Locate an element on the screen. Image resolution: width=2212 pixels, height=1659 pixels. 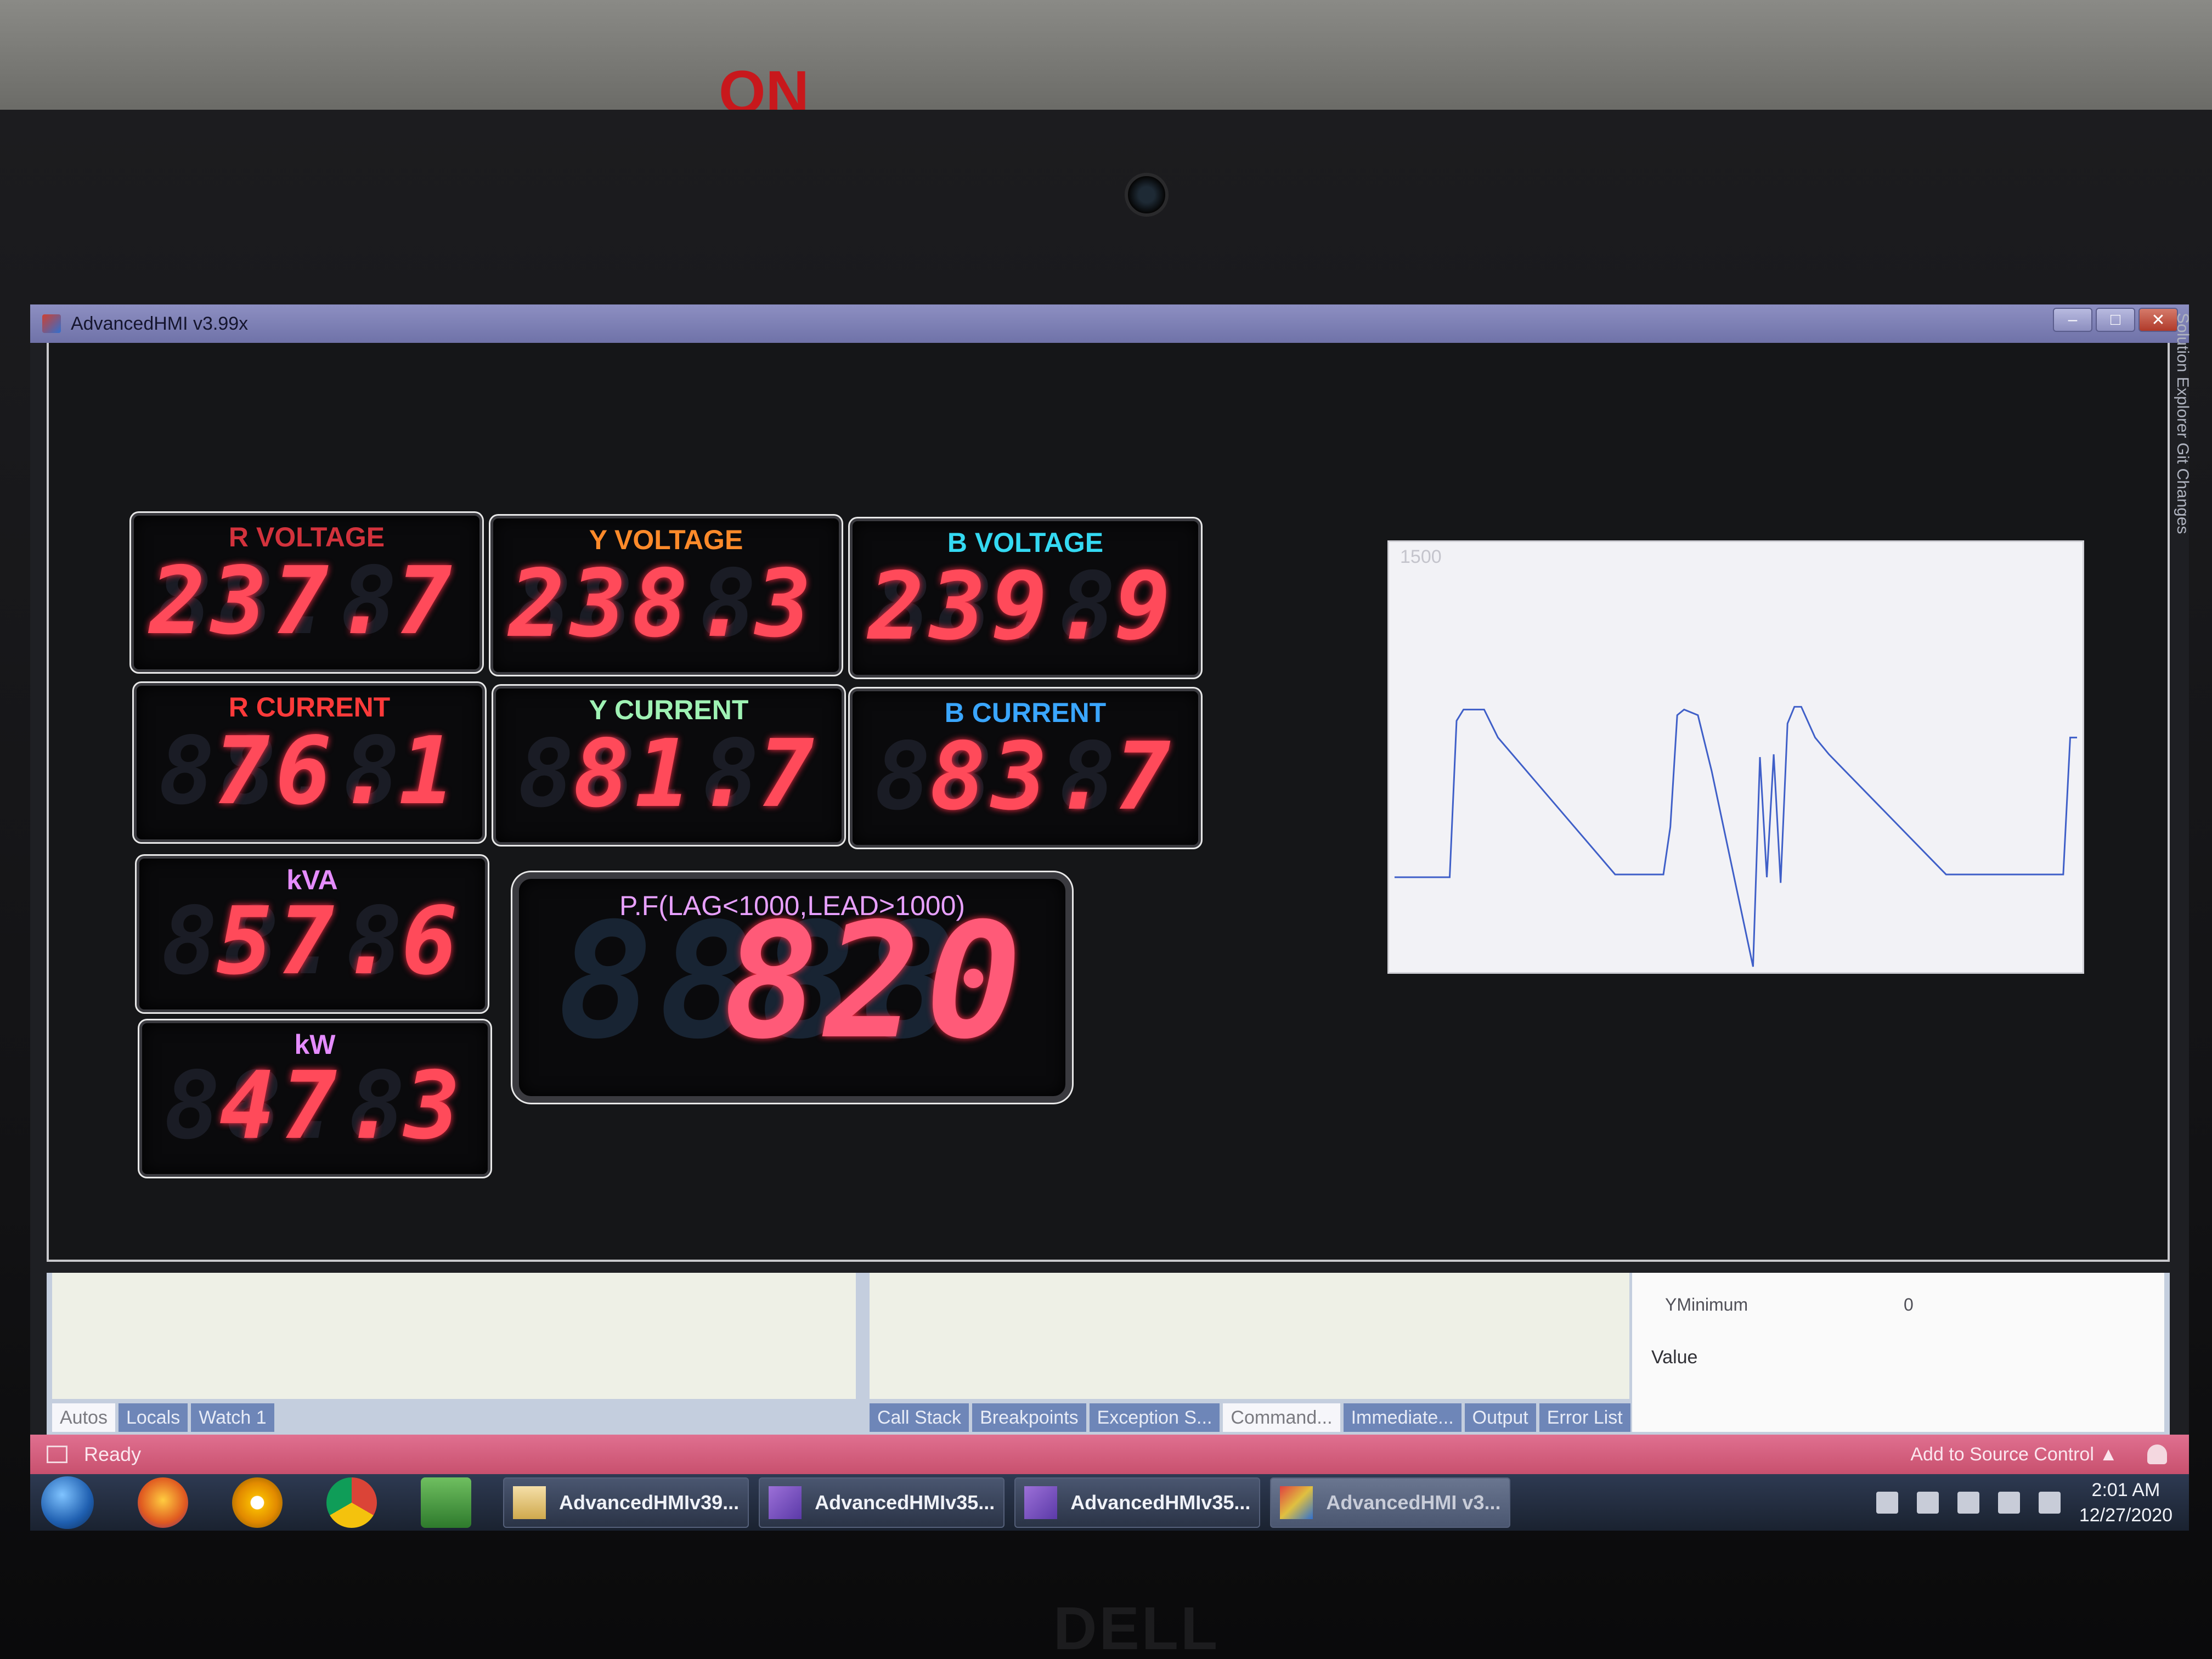
firefox-icon is located at coordinates (163, 1503).